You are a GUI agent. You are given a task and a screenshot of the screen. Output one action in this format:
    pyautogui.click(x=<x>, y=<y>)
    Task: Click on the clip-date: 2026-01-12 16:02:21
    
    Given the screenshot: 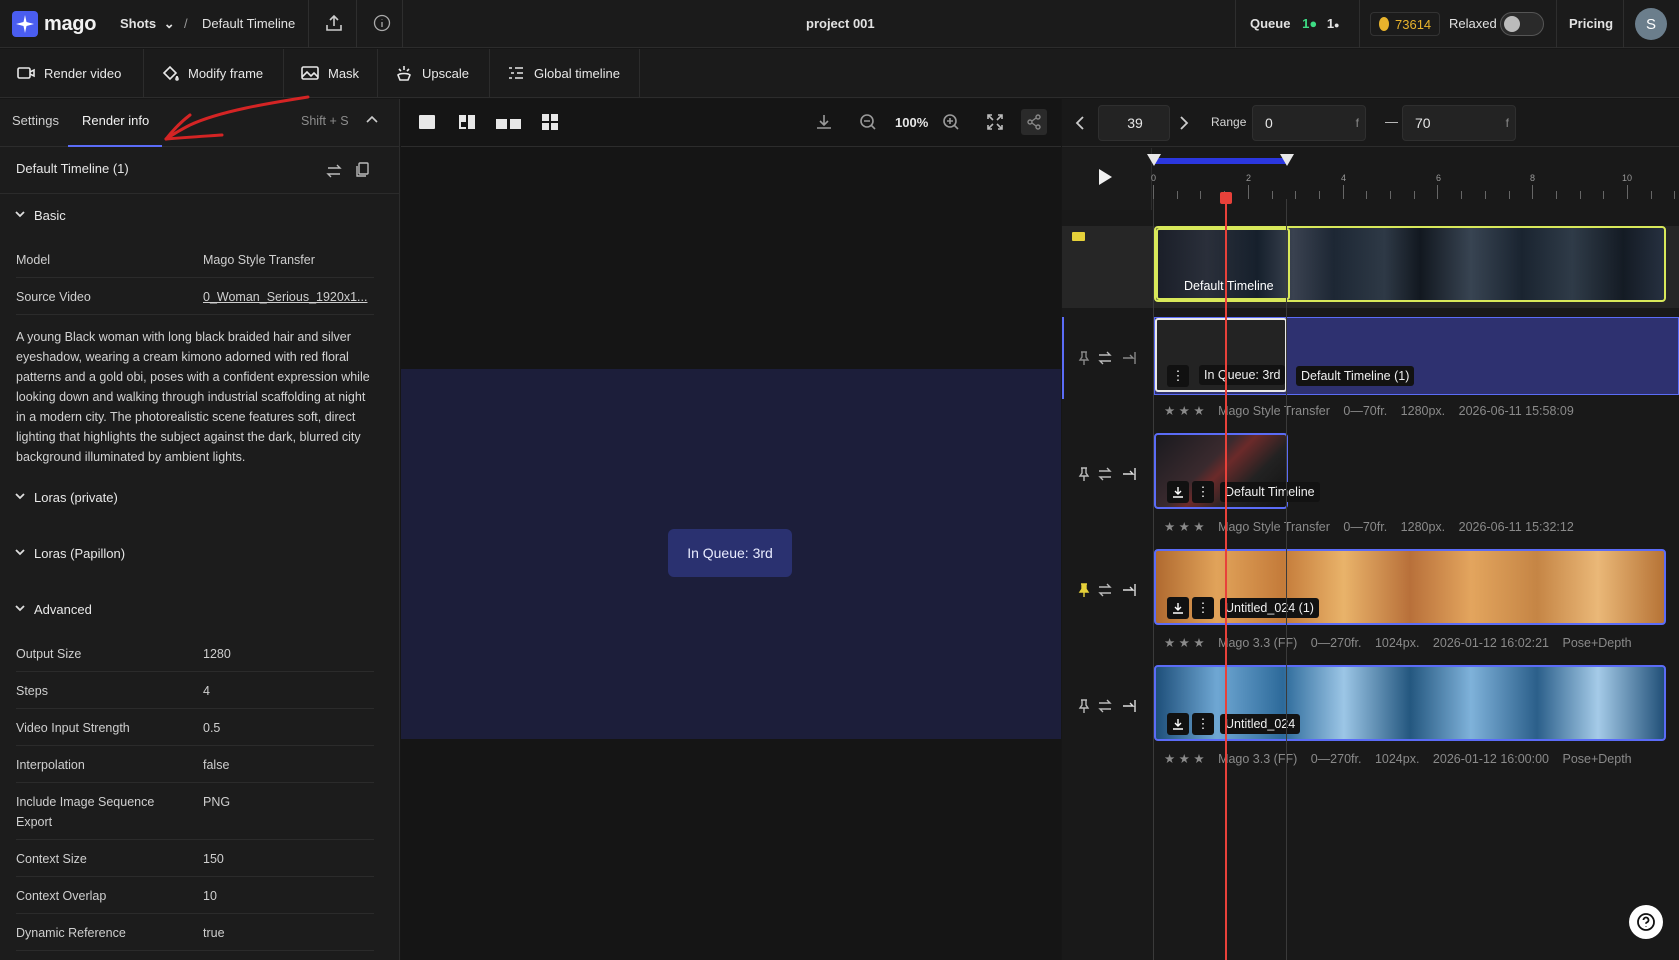 What is the action you would take?
    pyautogui.click(x=1490, y=643)
    